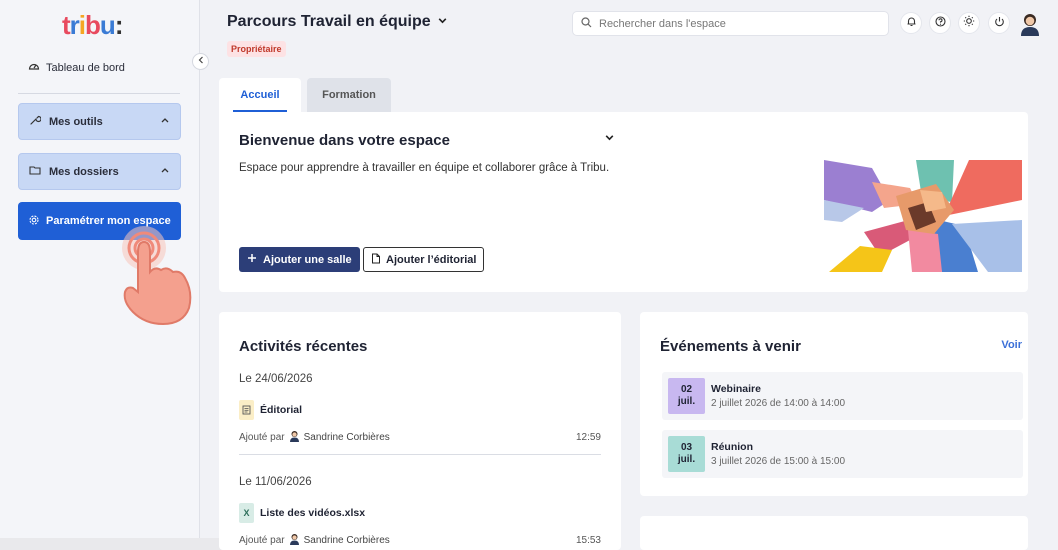 The image size is (1058, 550). Describe the element at coordinates (686, 389) in the screenshot. I see `event-day: 02` at that location.